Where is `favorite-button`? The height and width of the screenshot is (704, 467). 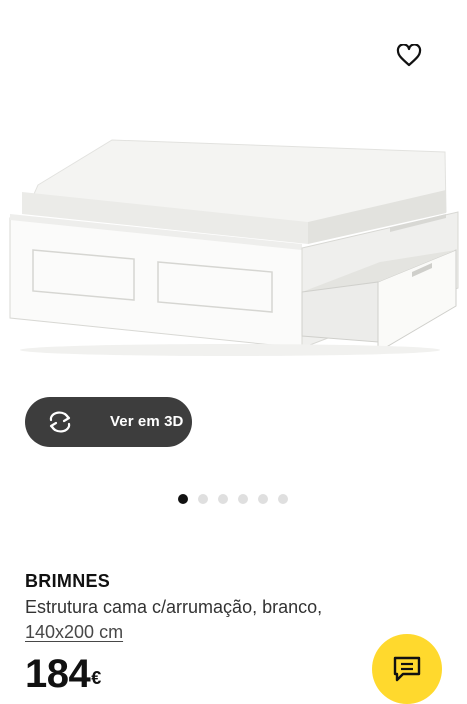
favorite-button is located at coordinates (416, 62).